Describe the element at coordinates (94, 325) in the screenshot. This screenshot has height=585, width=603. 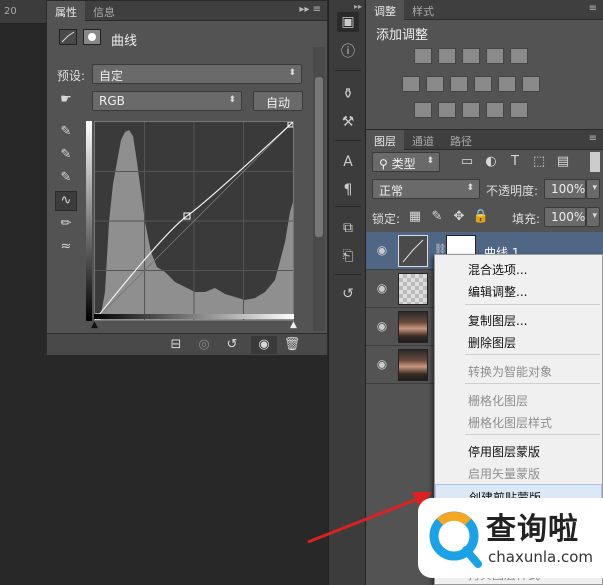
I see `black-point-slider-icon: ▲` at that location.